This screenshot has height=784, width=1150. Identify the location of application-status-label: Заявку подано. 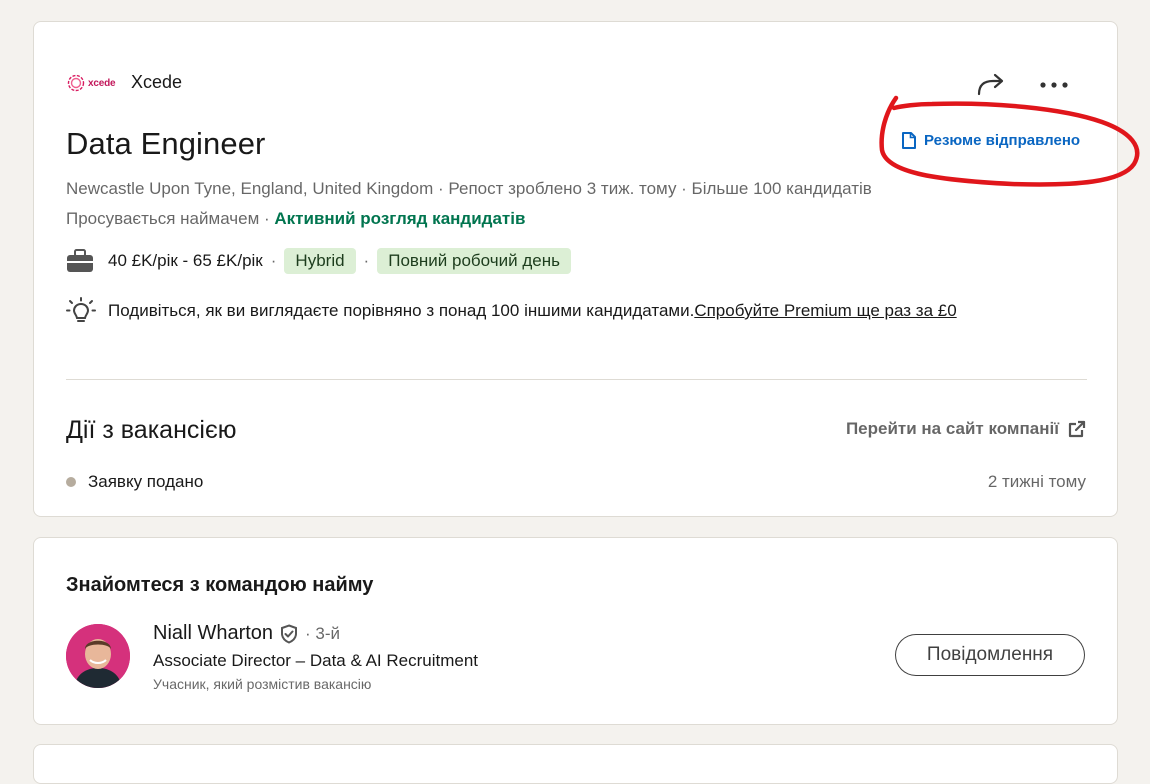
(146, 481).